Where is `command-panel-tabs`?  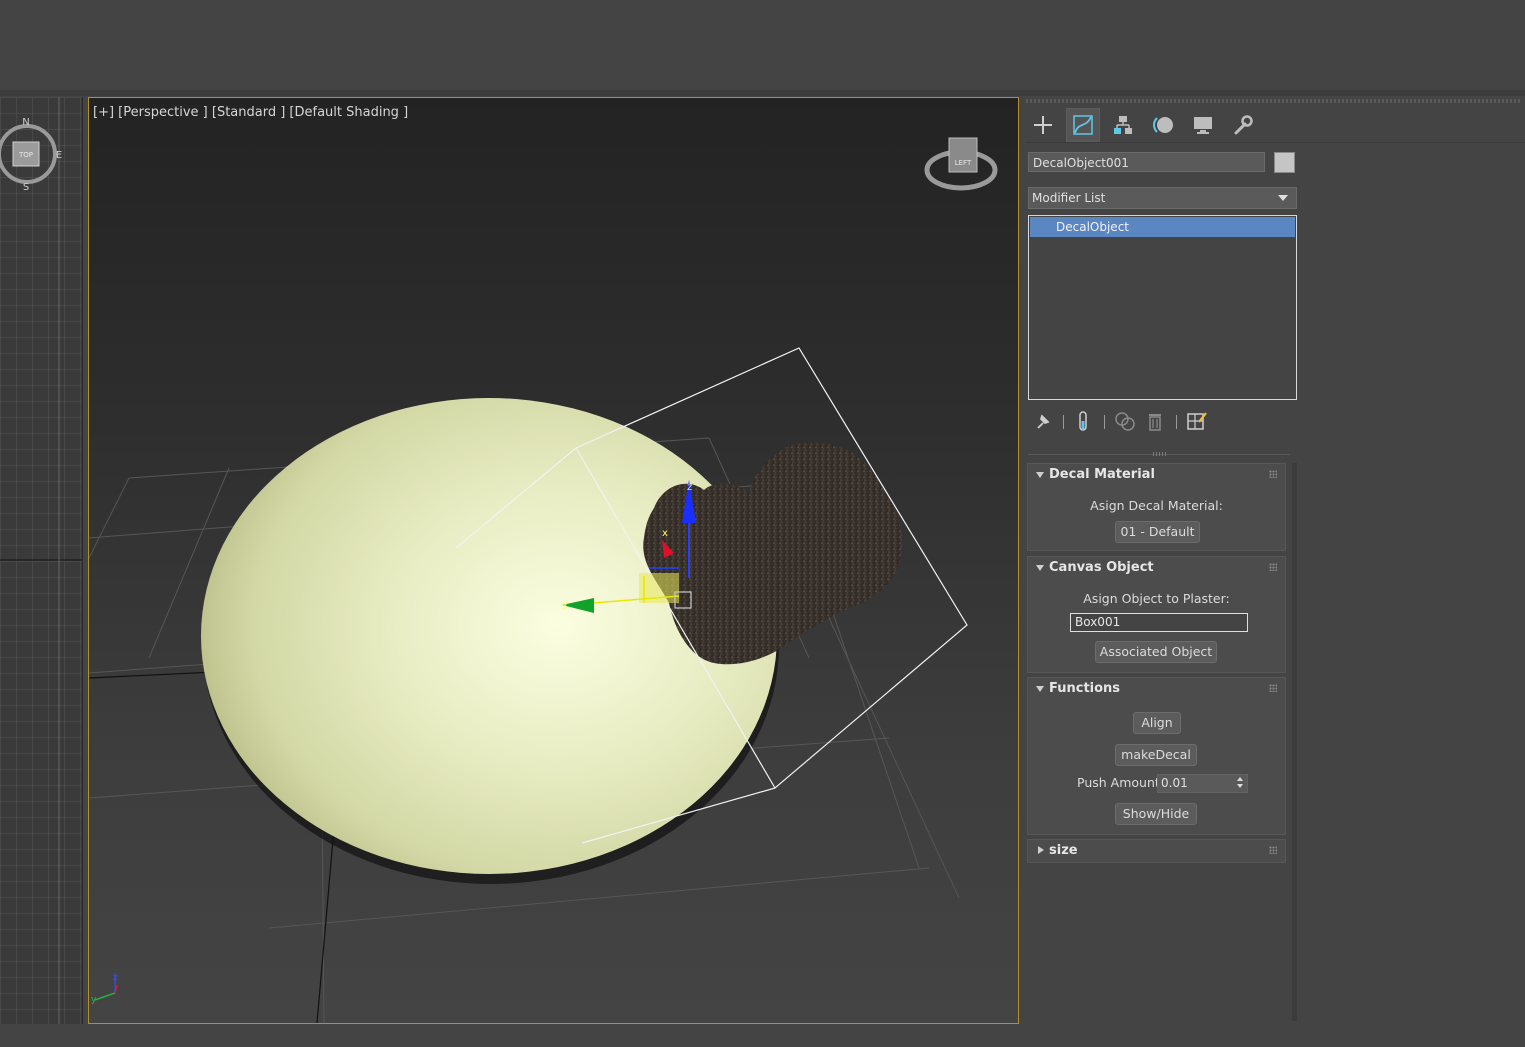 command-panel-tabs is located at coordinates (1275, 125).